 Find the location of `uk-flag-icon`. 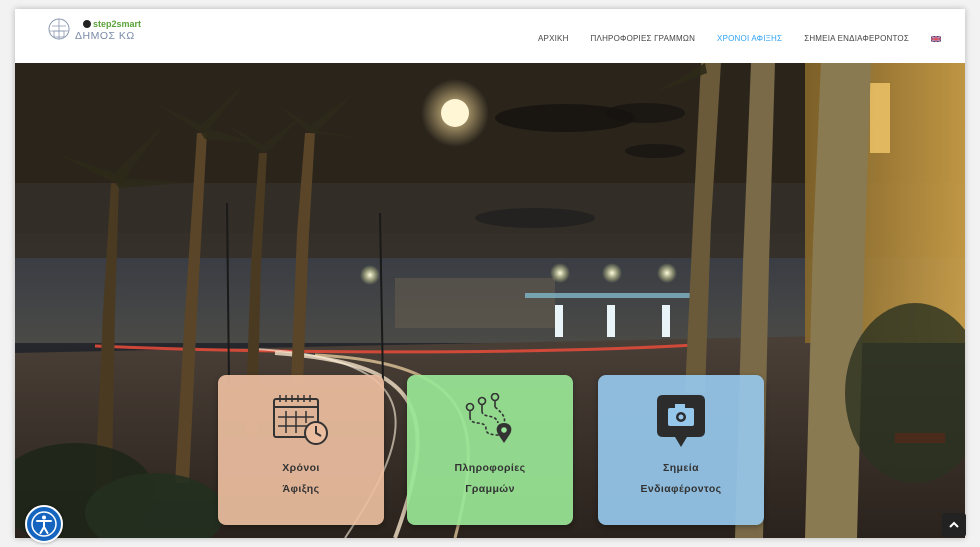

uk-flag-icon is located at coordinates (936, 38).